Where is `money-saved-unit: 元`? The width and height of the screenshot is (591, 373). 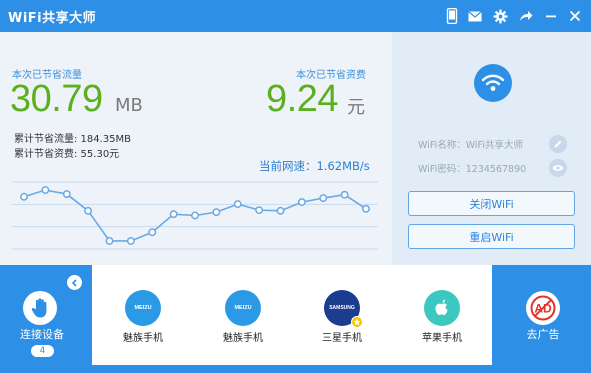 money-saved-unit: 元 is located at coordinates (356, 107).